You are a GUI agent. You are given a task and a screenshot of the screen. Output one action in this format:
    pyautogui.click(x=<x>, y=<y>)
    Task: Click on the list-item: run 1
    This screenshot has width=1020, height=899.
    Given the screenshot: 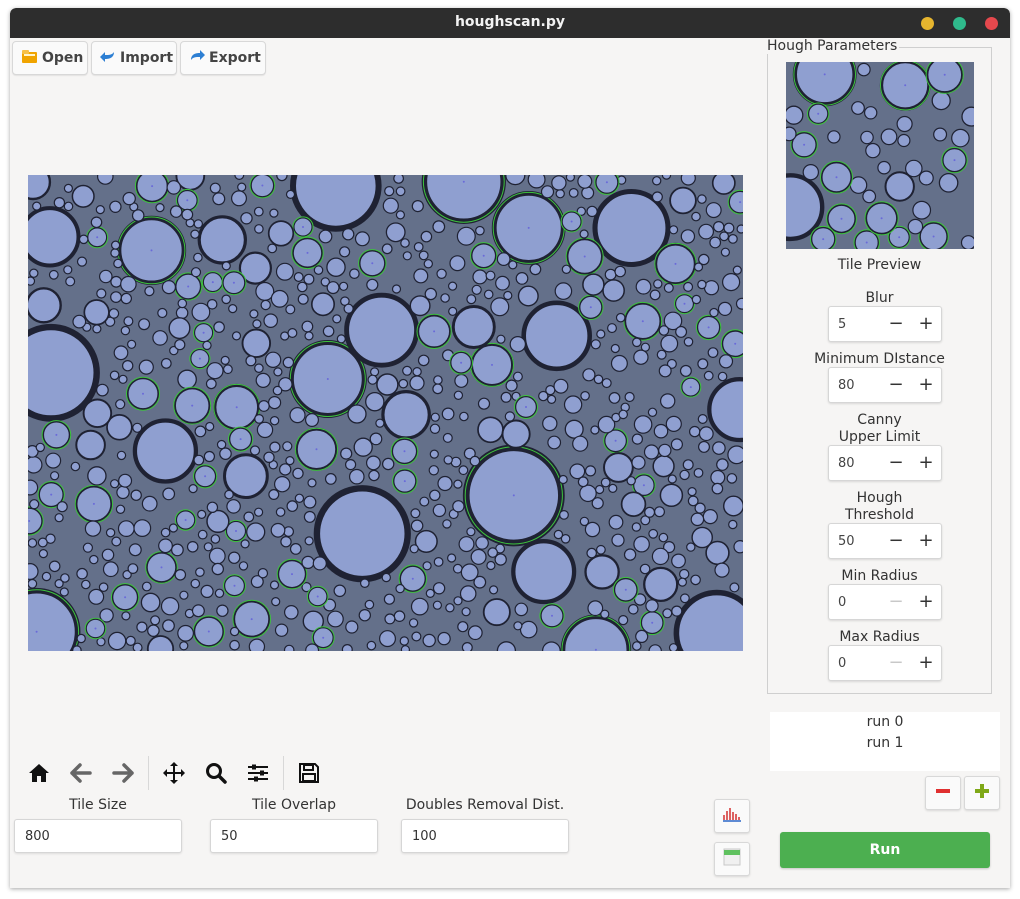 What is the action you would take?
    pyautogui.click(x=885, y=743)
    